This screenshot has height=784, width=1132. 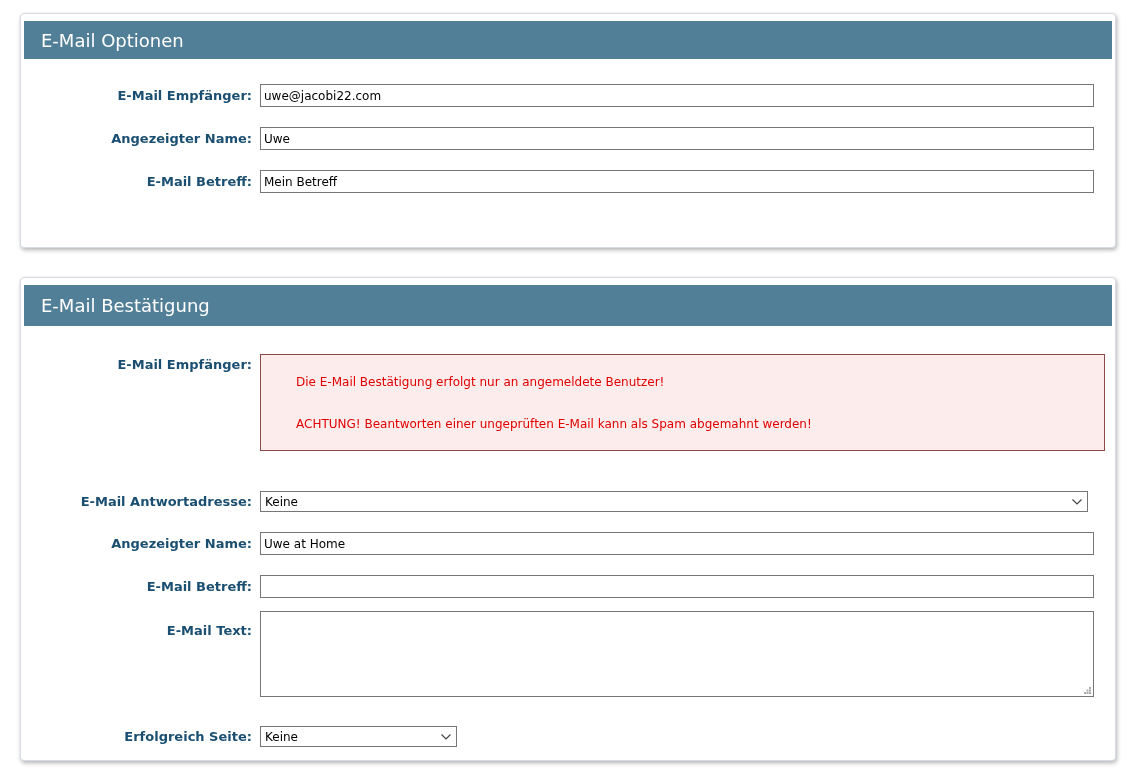 I want to click on text-area, so click(x=677, y=654).